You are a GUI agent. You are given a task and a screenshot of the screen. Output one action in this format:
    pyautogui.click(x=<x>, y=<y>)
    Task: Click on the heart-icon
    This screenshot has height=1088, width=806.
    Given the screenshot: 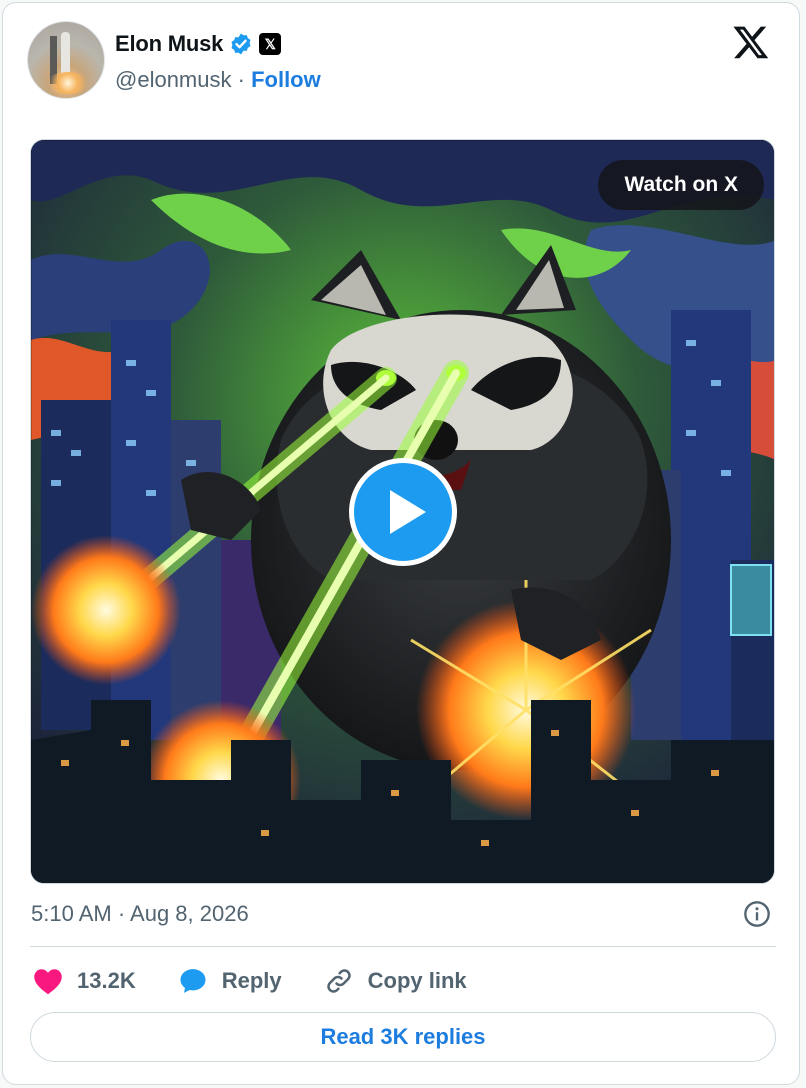 What is the action you would take?
    pyautogui.click(x=48, y=982)
    